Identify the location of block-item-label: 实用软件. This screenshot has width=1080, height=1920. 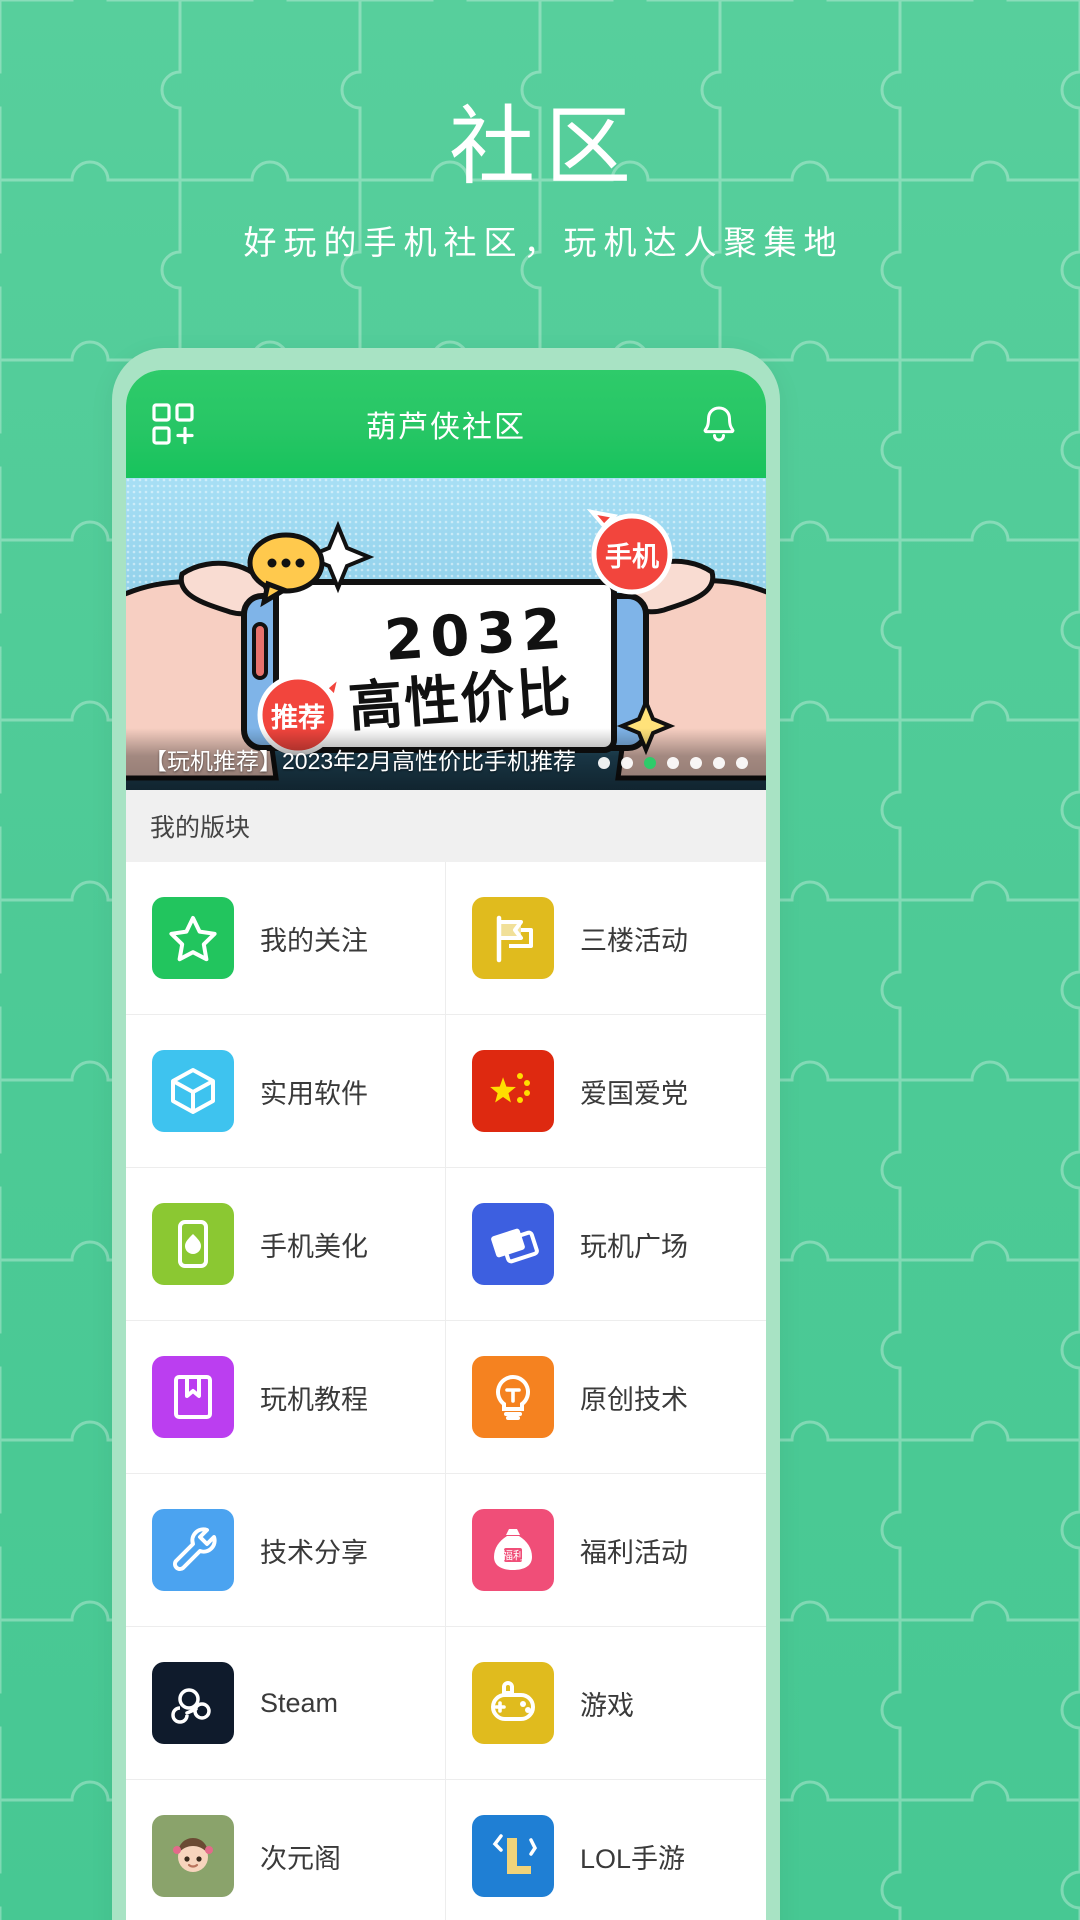
(314, 1093).